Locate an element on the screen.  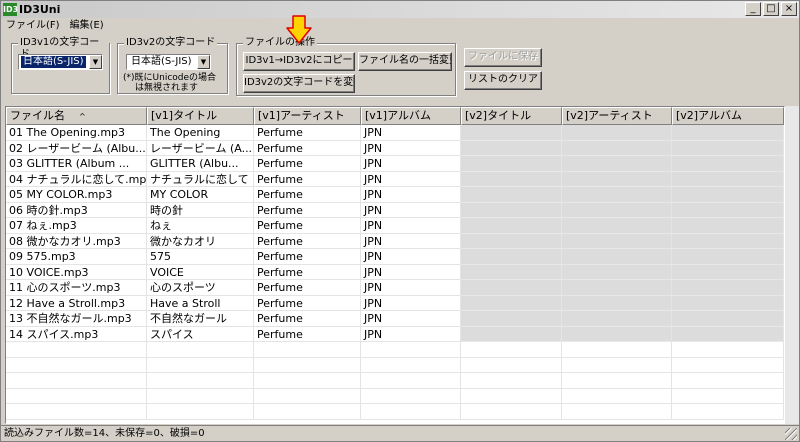
table-row: 05 MY COLOR.mp3 MY COLOR Perfume JPN is located at coordinates (395, 195).